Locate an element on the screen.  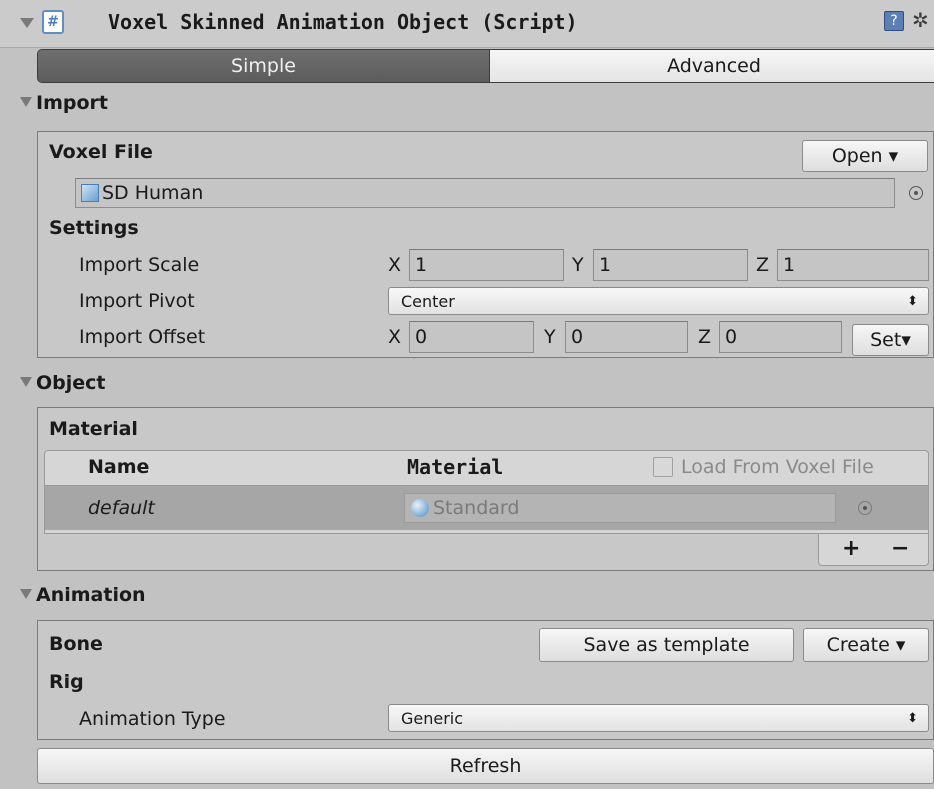
offset-y-value: 0 is located at coordinates (577, 337).